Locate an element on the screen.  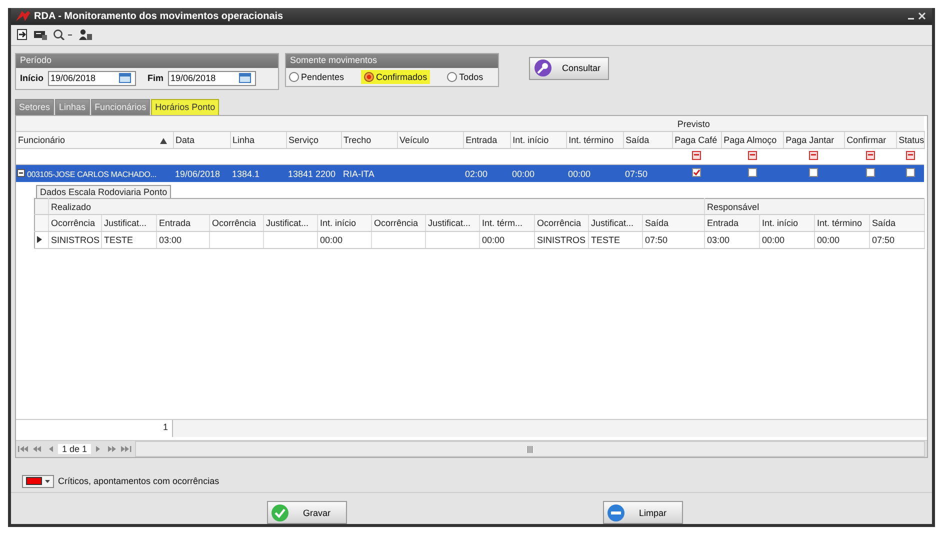
window-title: RDA - Monitoramento dos movimentos operacionais is located at coordinates (159, 16).